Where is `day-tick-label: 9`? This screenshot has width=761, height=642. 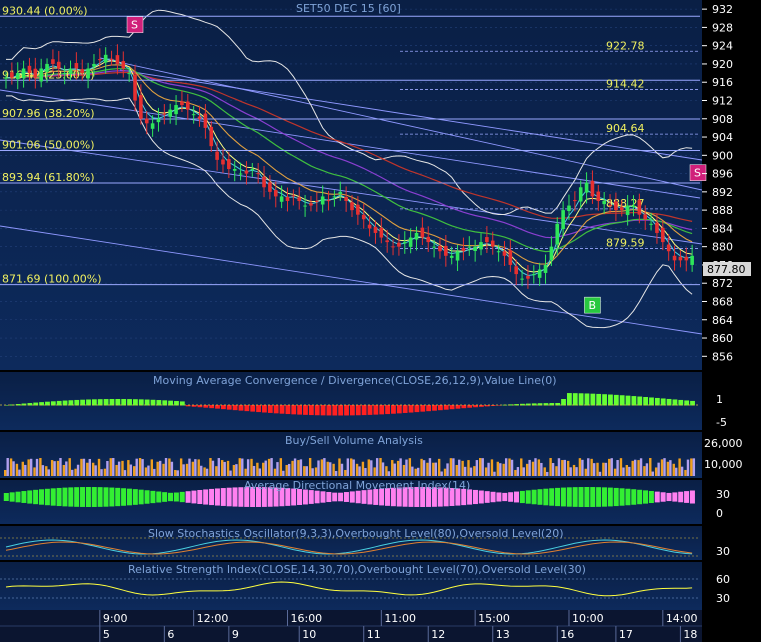 day-tick-label: 9 is located at coordinates (235, 634).